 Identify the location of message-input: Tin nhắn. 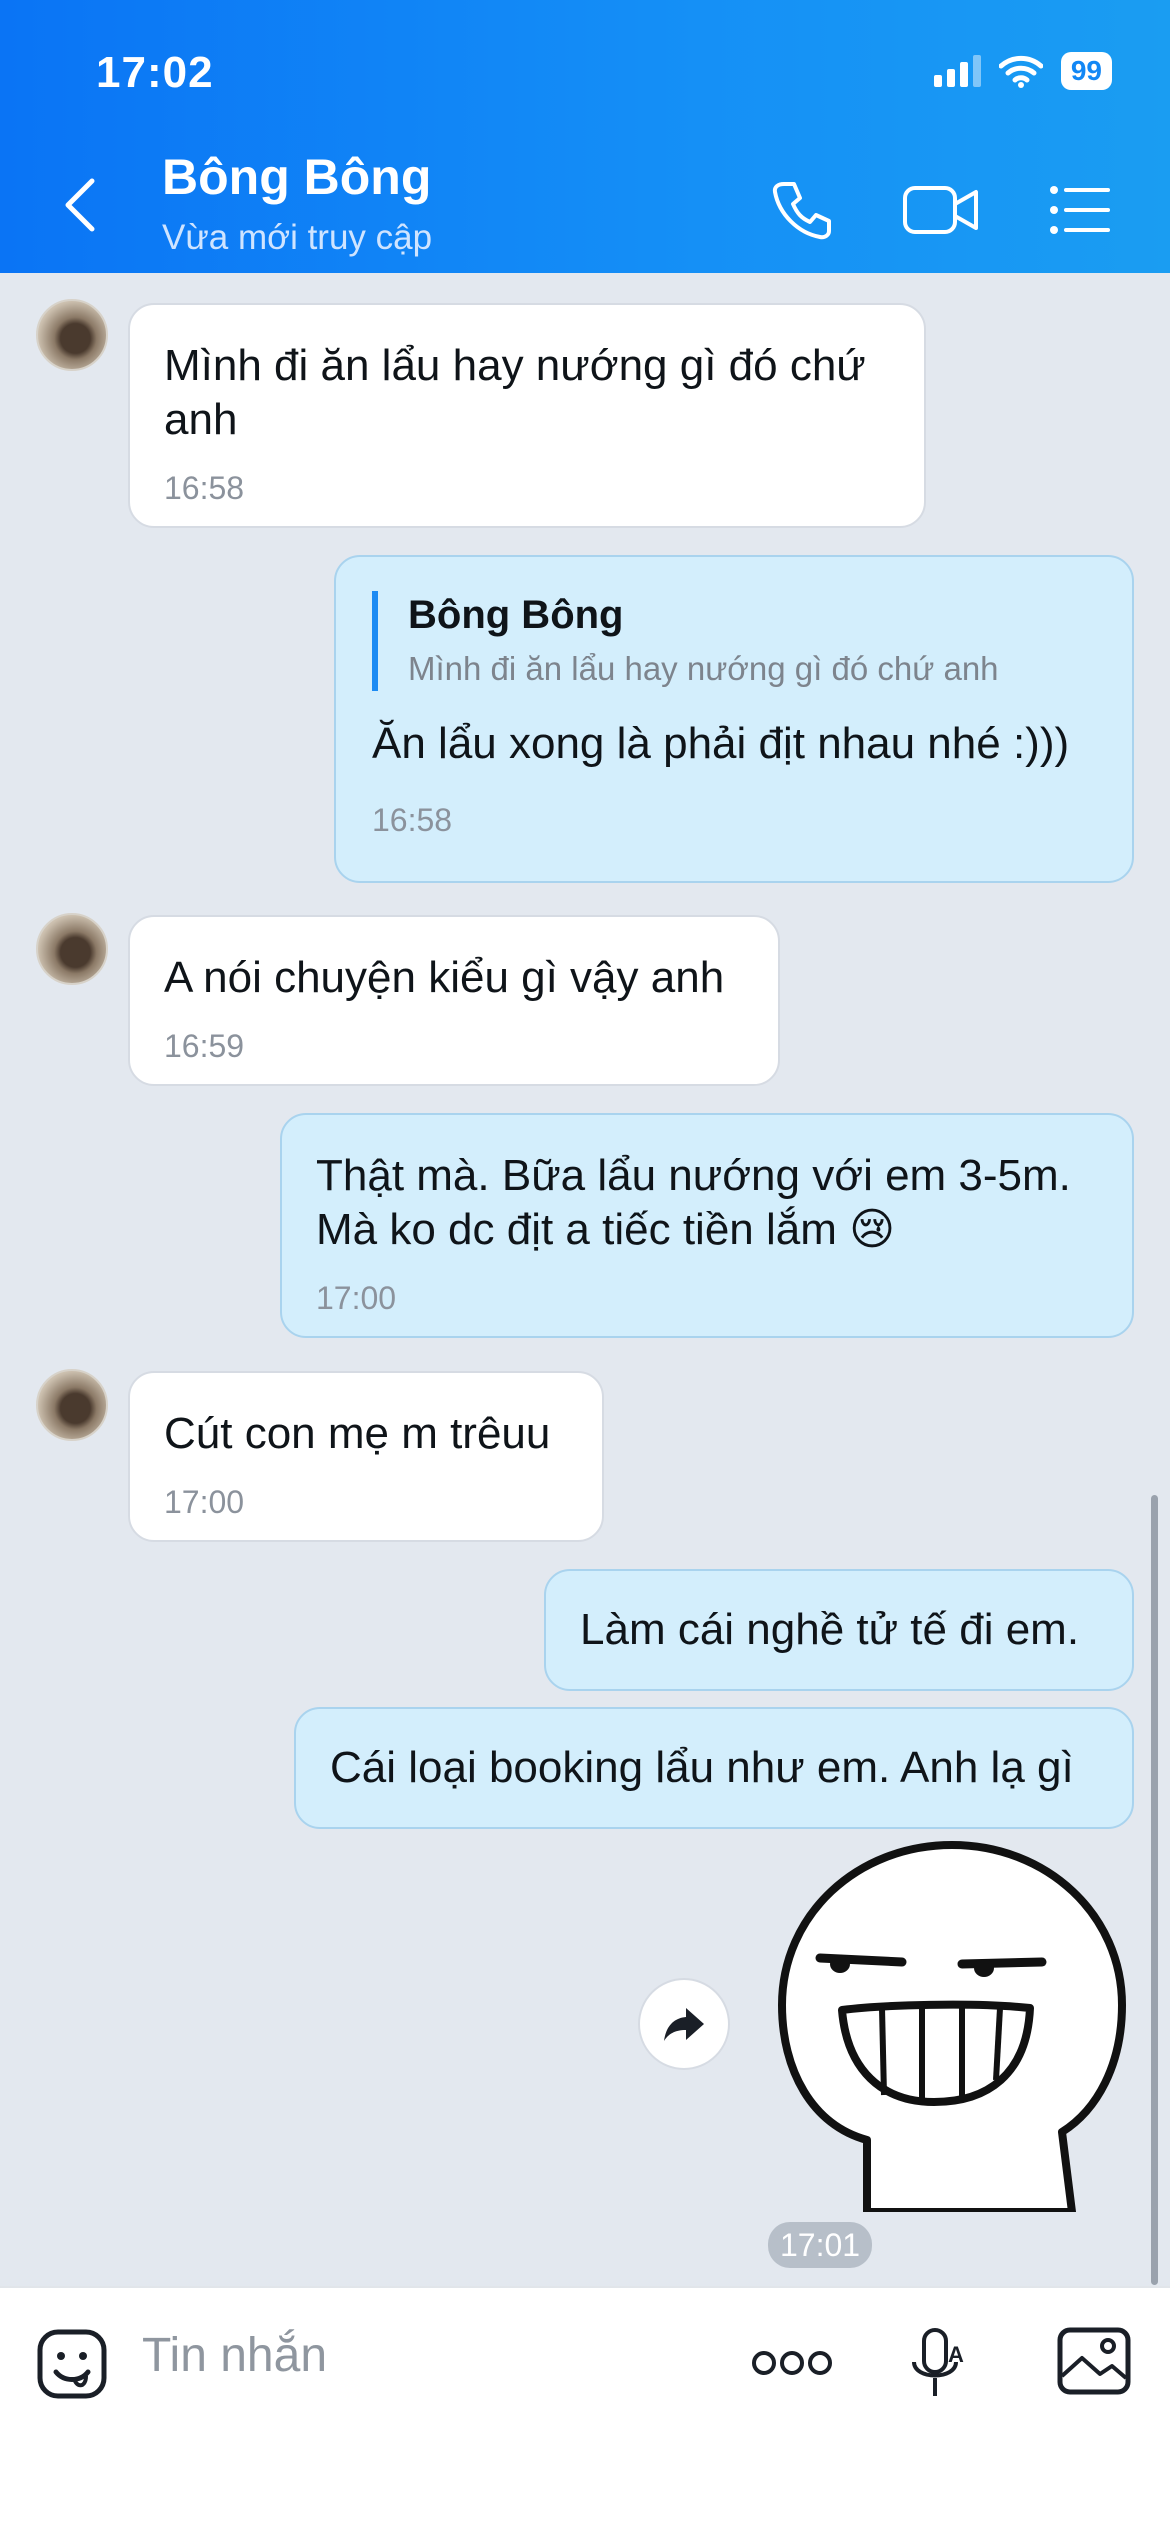
(234, 2355).